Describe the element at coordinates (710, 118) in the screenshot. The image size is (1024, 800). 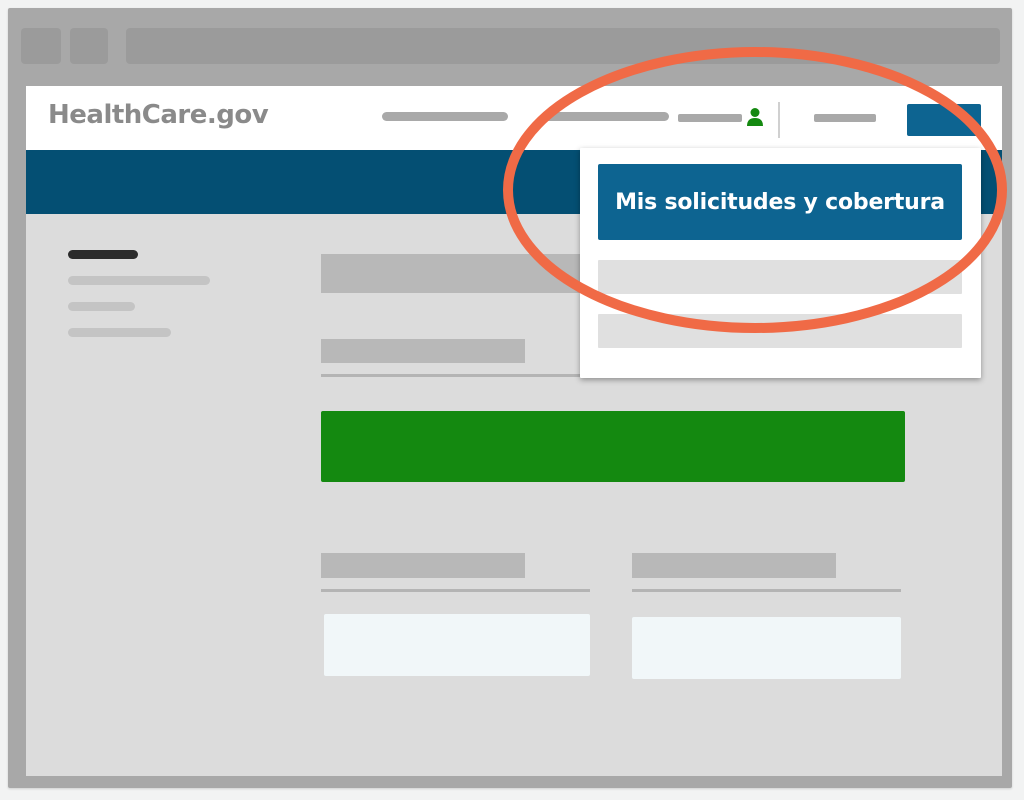
I see `account-menu-label-placeholder` at that location.